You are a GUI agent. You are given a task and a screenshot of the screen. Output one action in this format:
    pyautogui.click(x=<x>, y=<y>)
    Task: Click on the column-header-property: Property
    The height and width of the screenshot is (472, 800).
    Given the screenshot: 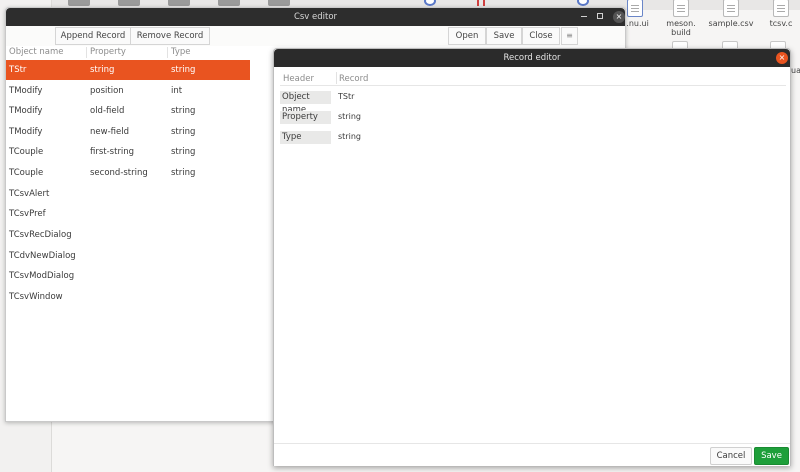 What is the action you would take?
    pyautogui.click(x=108, y=52)
    